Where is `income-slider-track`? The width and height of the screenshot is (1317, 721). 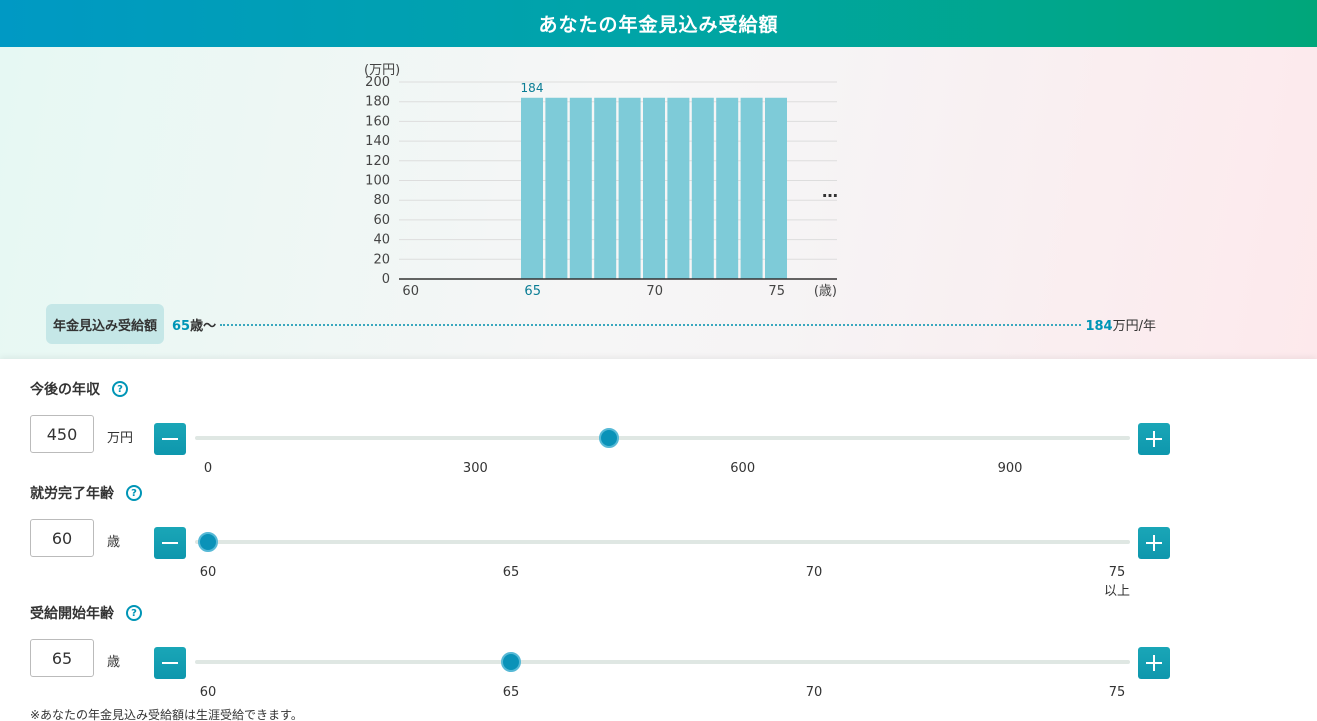 income-slider-track is located at coordinates (662, 438).